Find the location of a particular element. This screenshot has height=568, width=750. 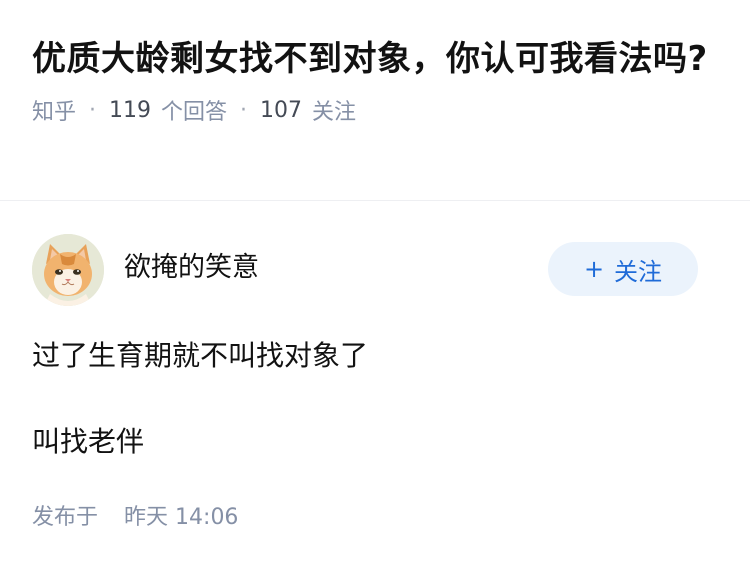

answer-paragraph: 叫找老伴 is located at coordinates (88, 441).